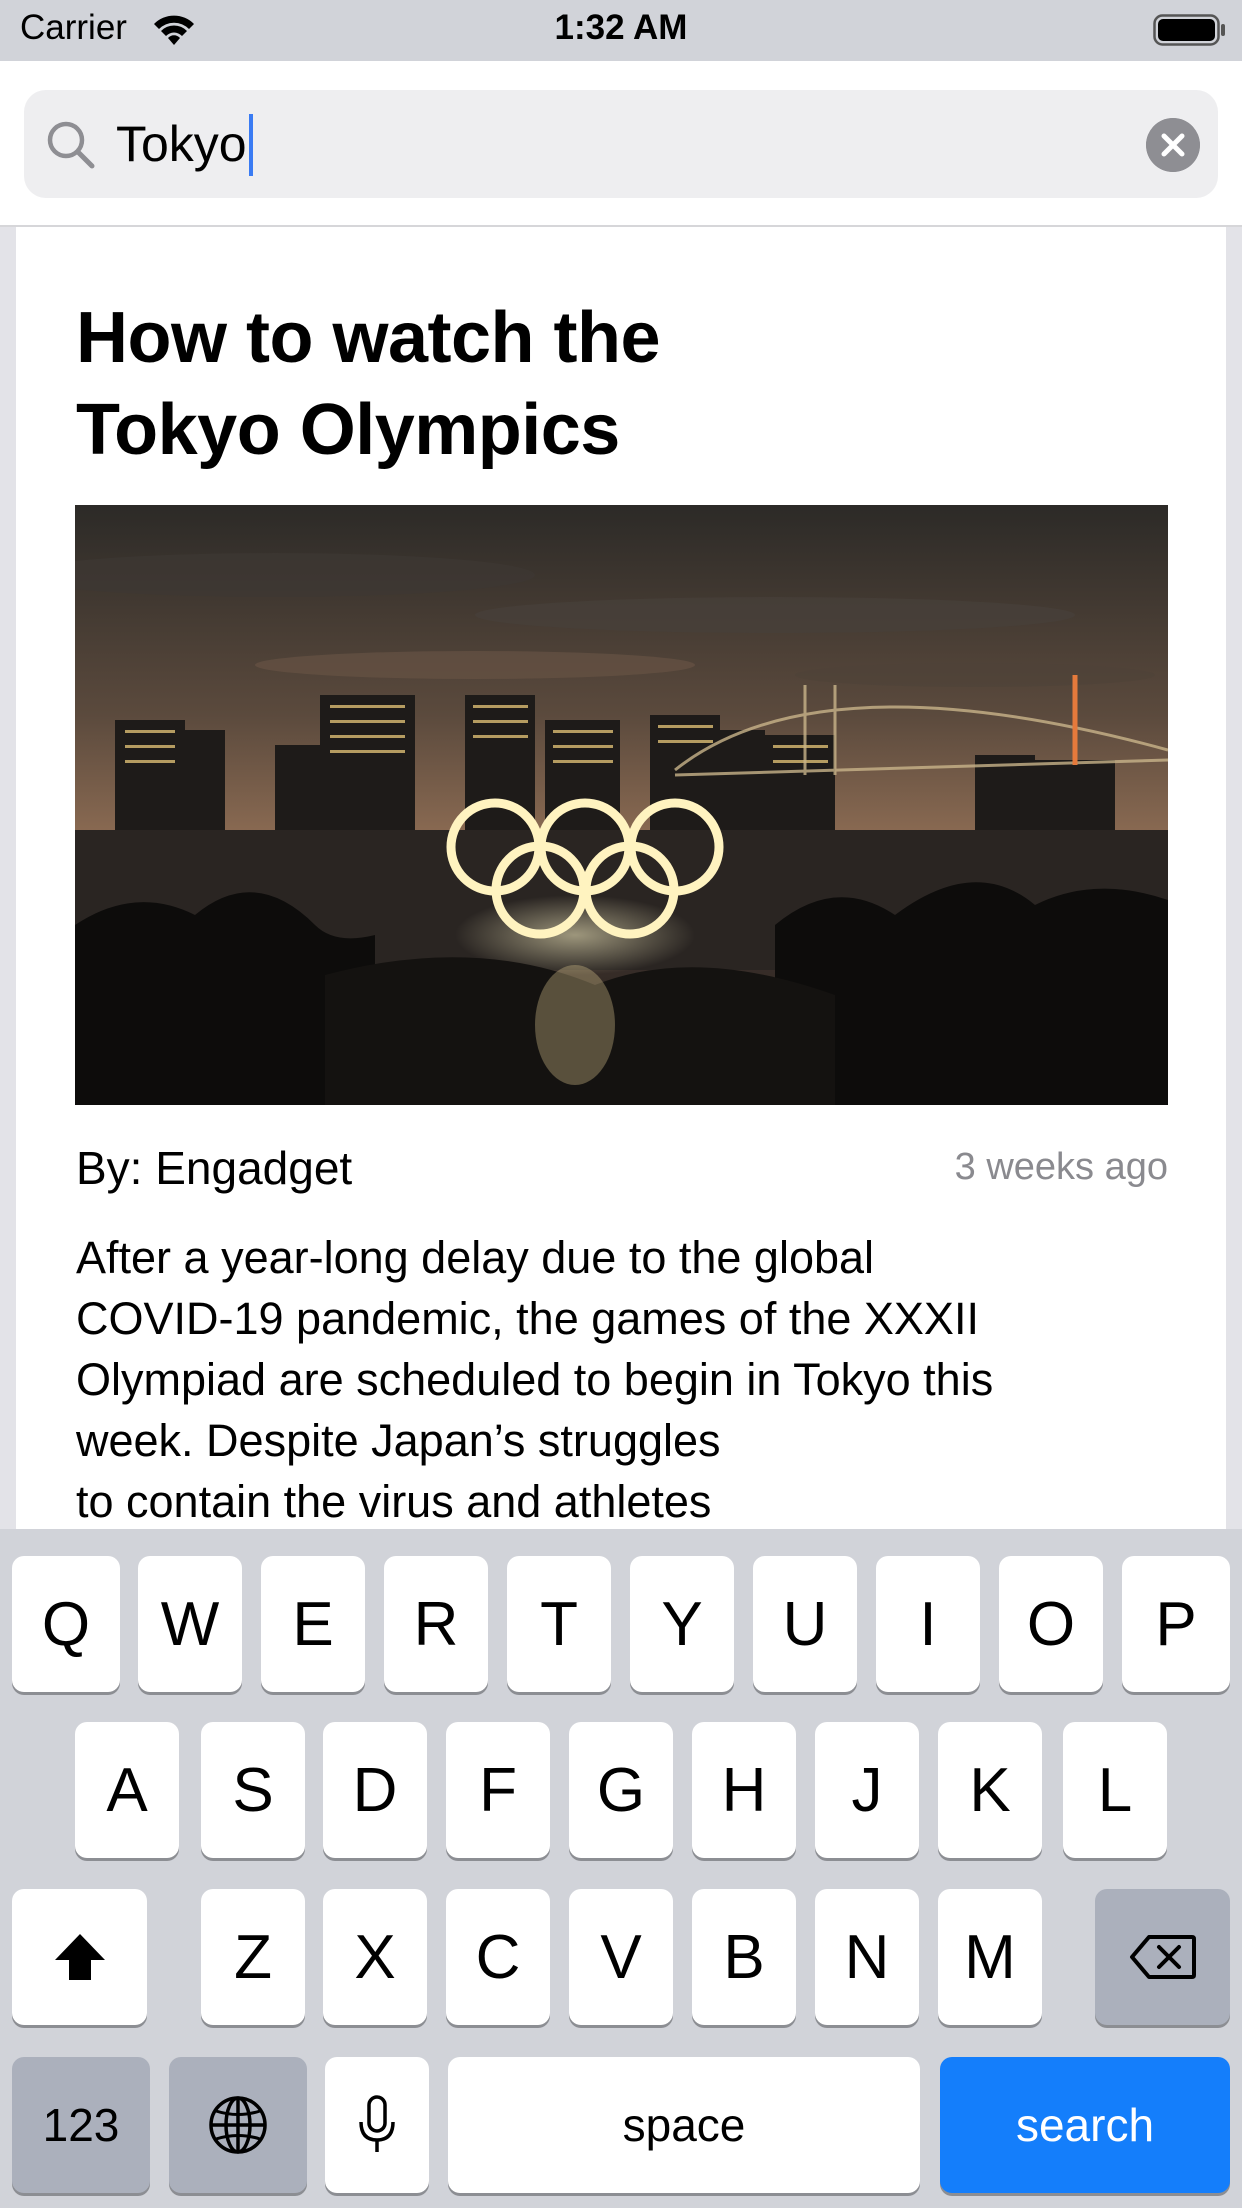  What do you see at coordinates (498, 1957) in the screenshot?
I see `key-c: C` at bounding box center [498, 1957].